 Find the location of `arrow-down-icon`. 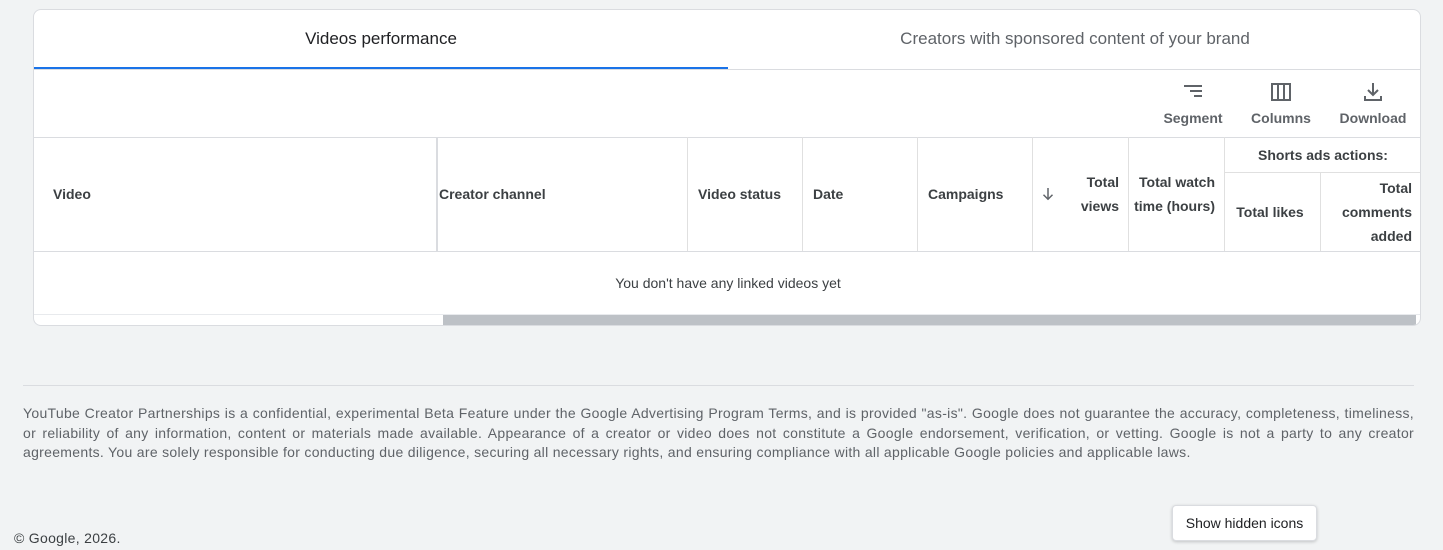

arrow-down-icon is located at coordinates (1048, 194).